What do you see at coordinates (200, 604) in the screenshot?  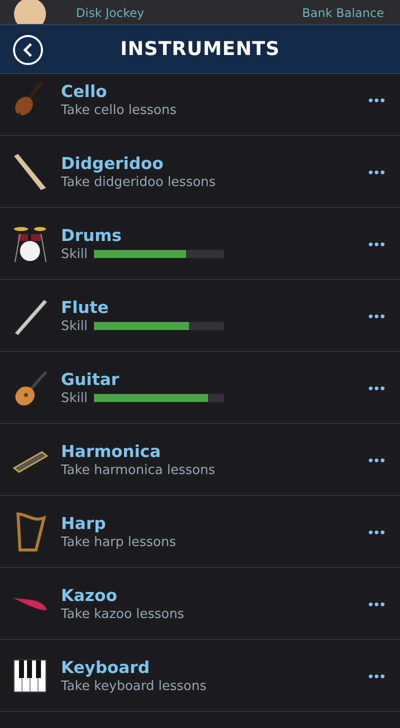 I see `instrument-row: Kazoo Take kazoo lessons •••` at bounding box center [200, 604].